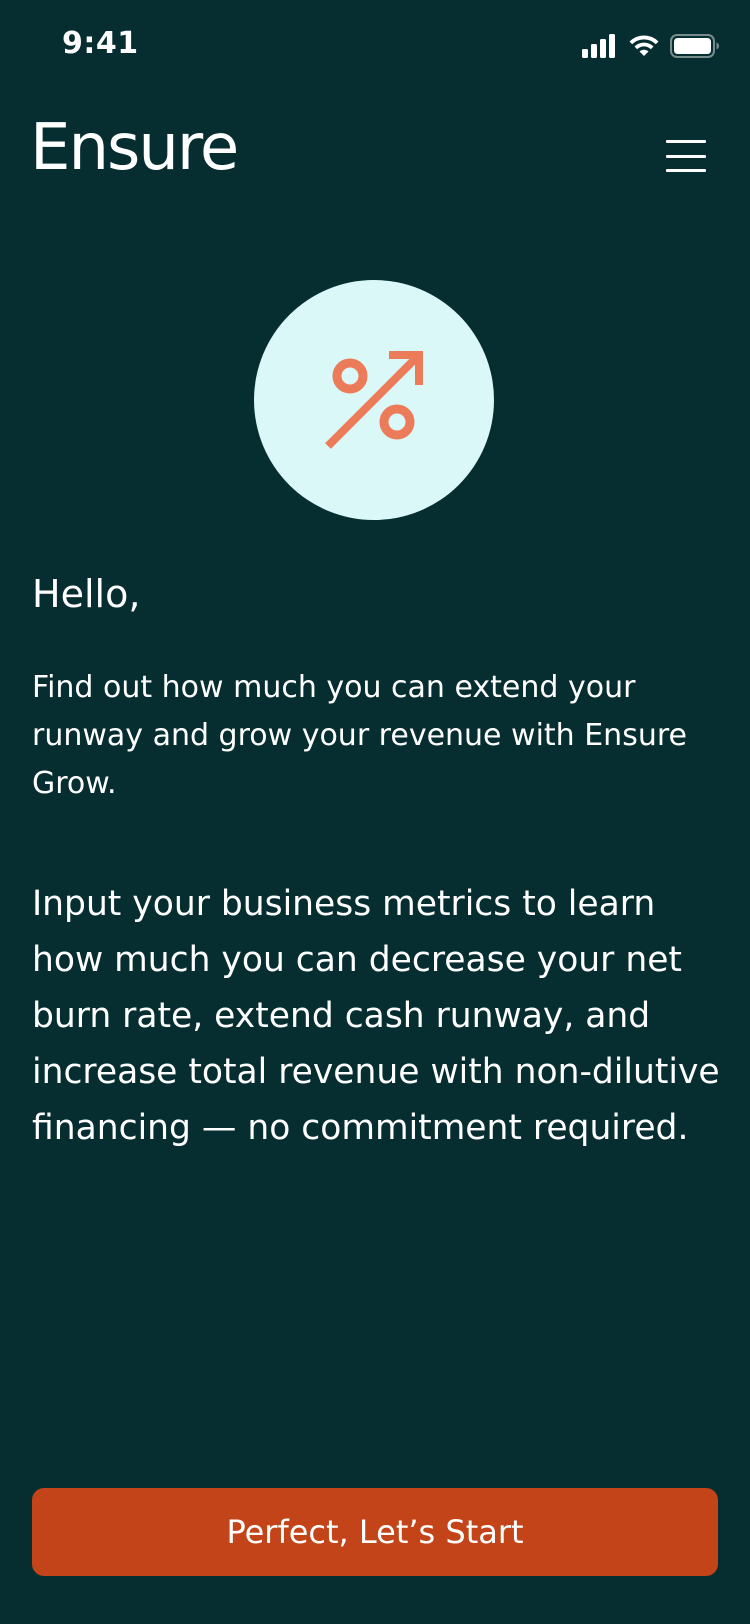 The height and width of the screenshot is (1624, 750). I want to click on wifi-icon, so click(644, 45).